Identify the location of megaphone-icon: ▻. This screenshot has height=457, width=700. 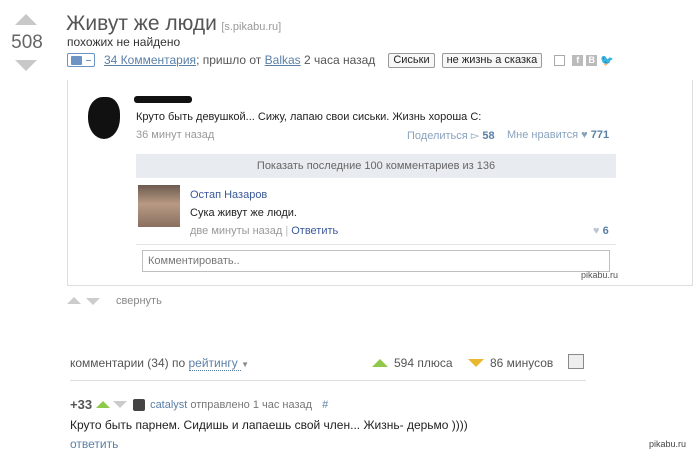
(475, 136).